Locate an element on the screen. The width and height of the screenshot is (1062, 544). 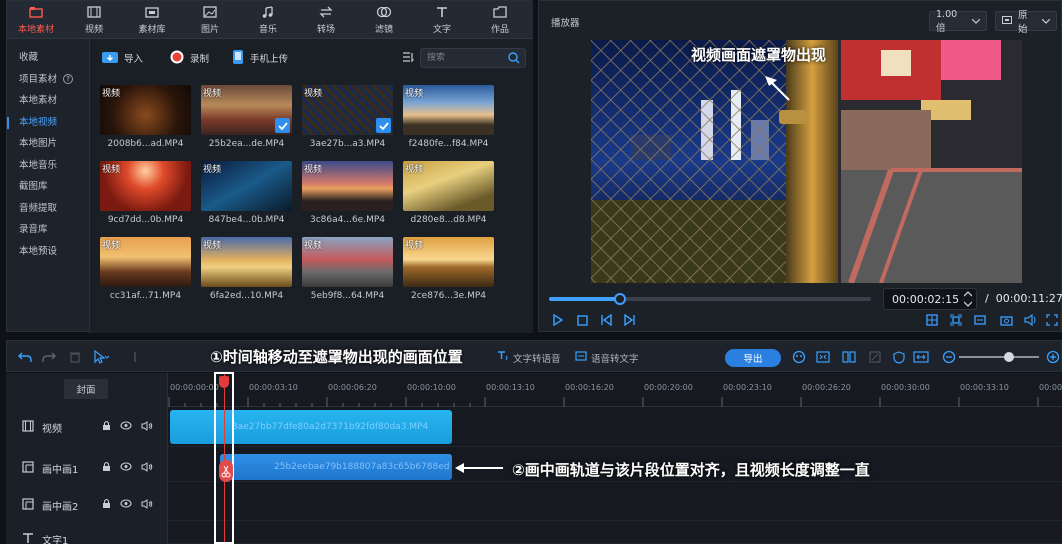
record-button: 录制 is located at coordinates (189, 58).